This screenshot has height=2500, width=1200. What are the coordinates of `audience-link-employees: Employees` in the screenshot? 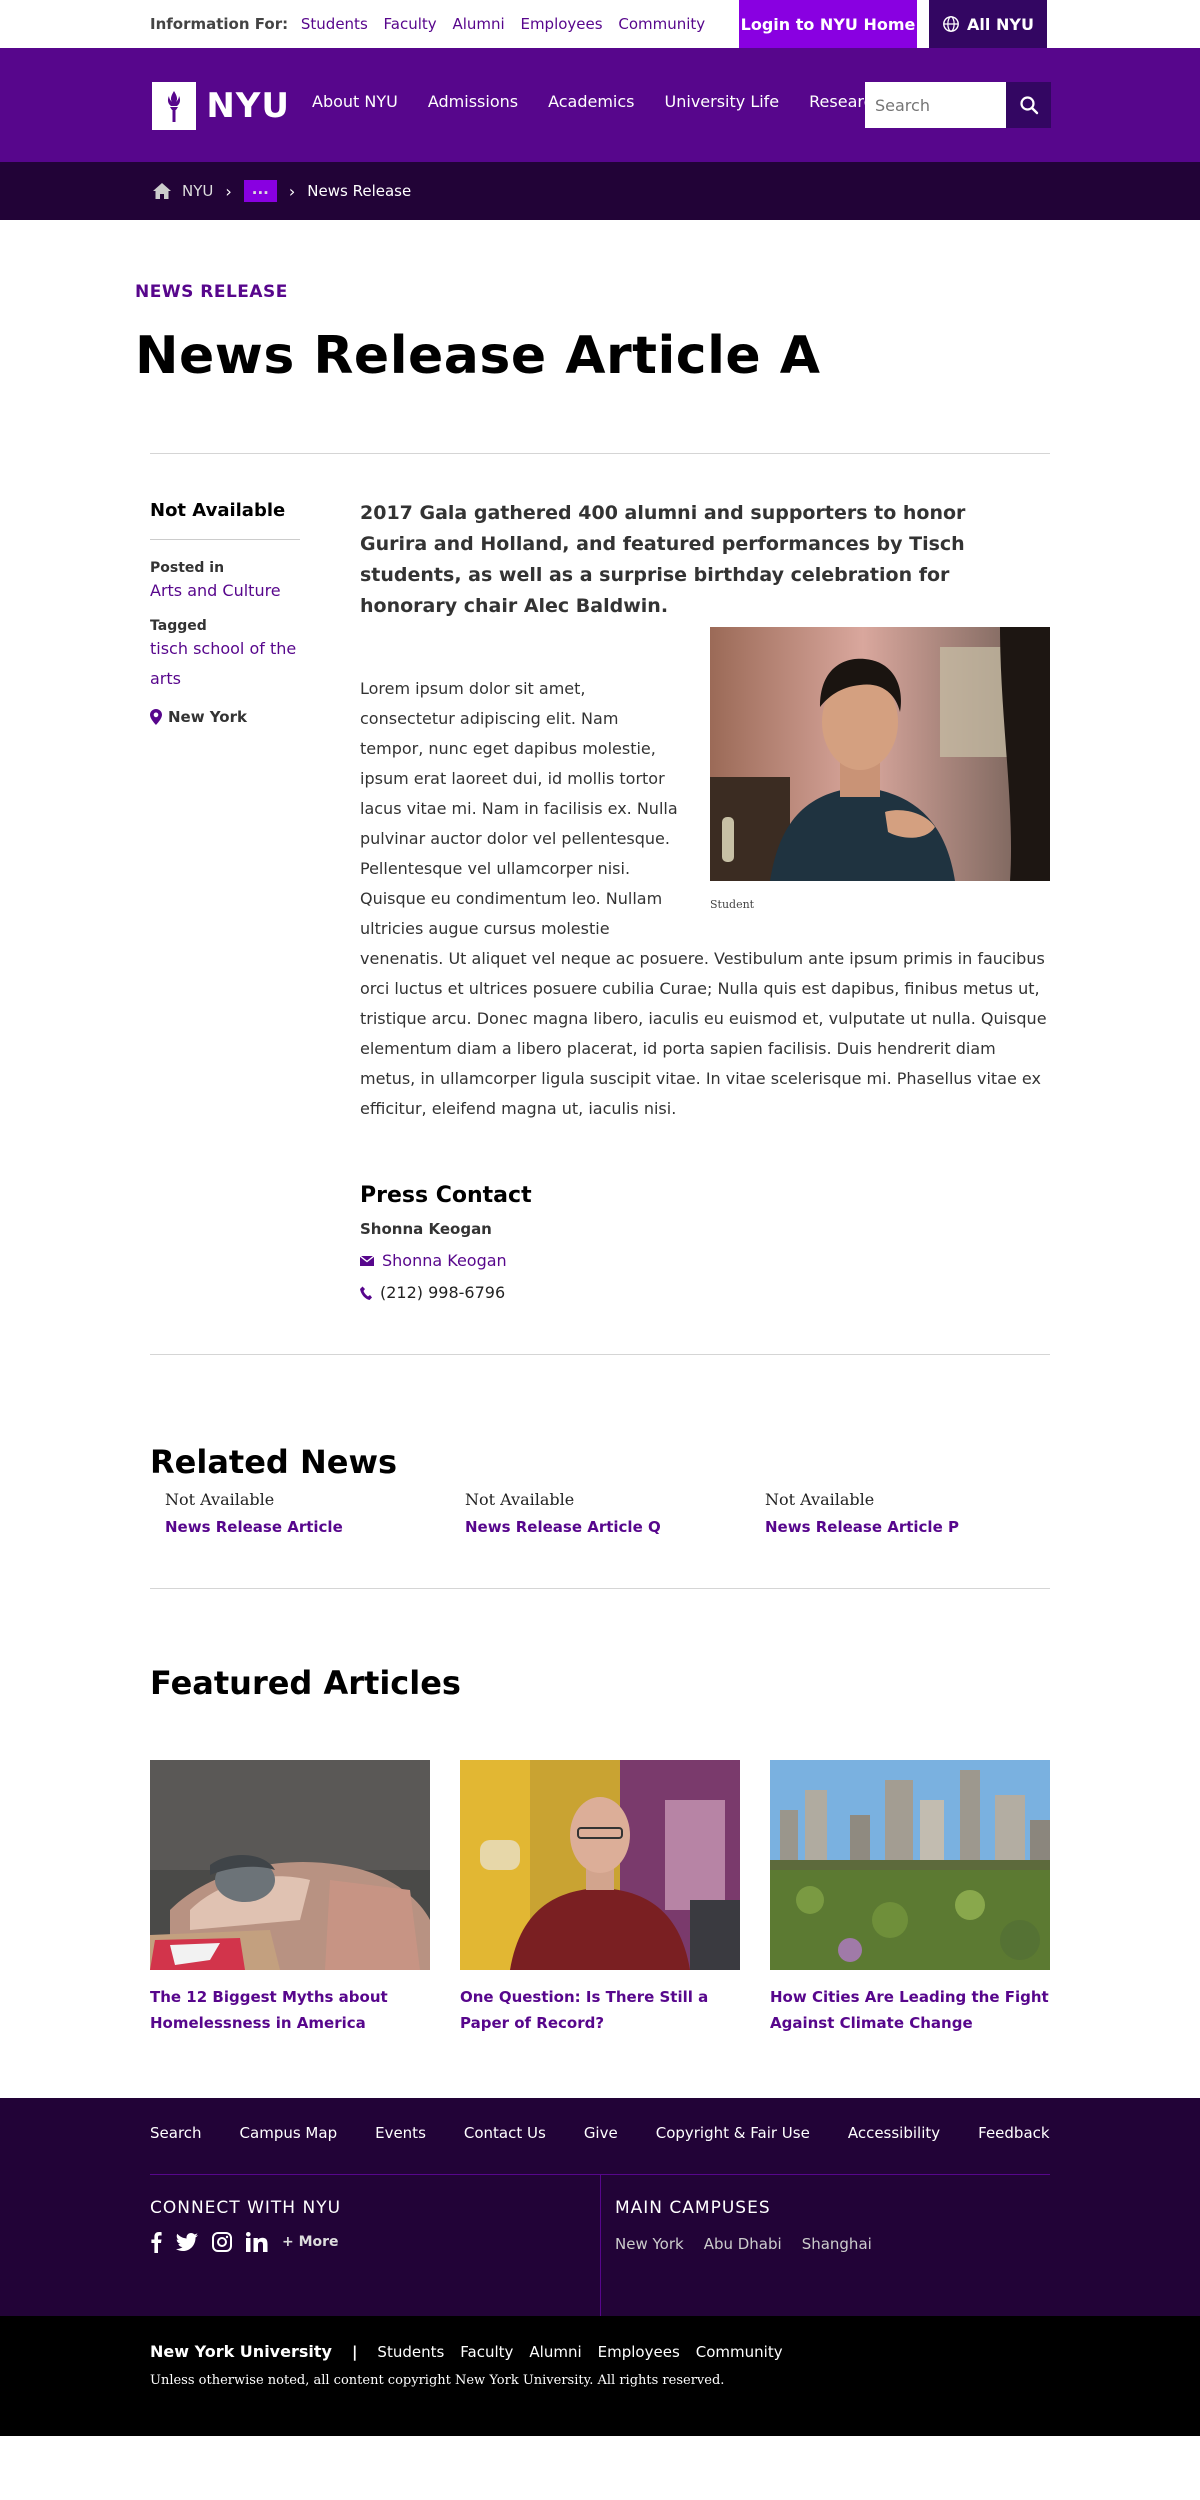 It's located at (561, 24).